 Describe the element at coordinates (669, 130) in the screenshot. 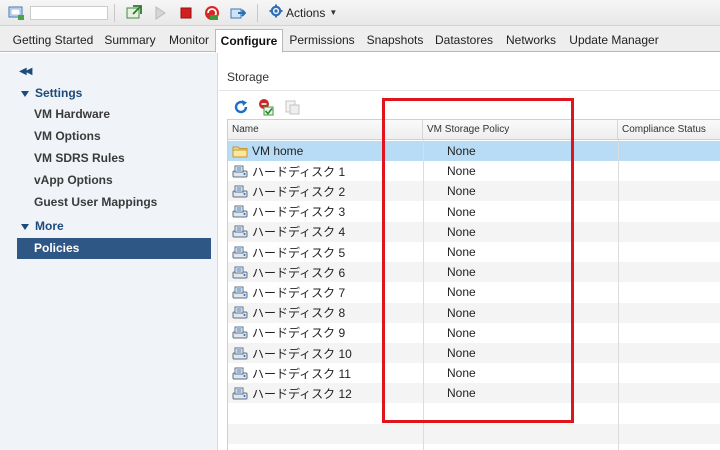

I see `column-header-compliance-status: Compliance Status` at that location.